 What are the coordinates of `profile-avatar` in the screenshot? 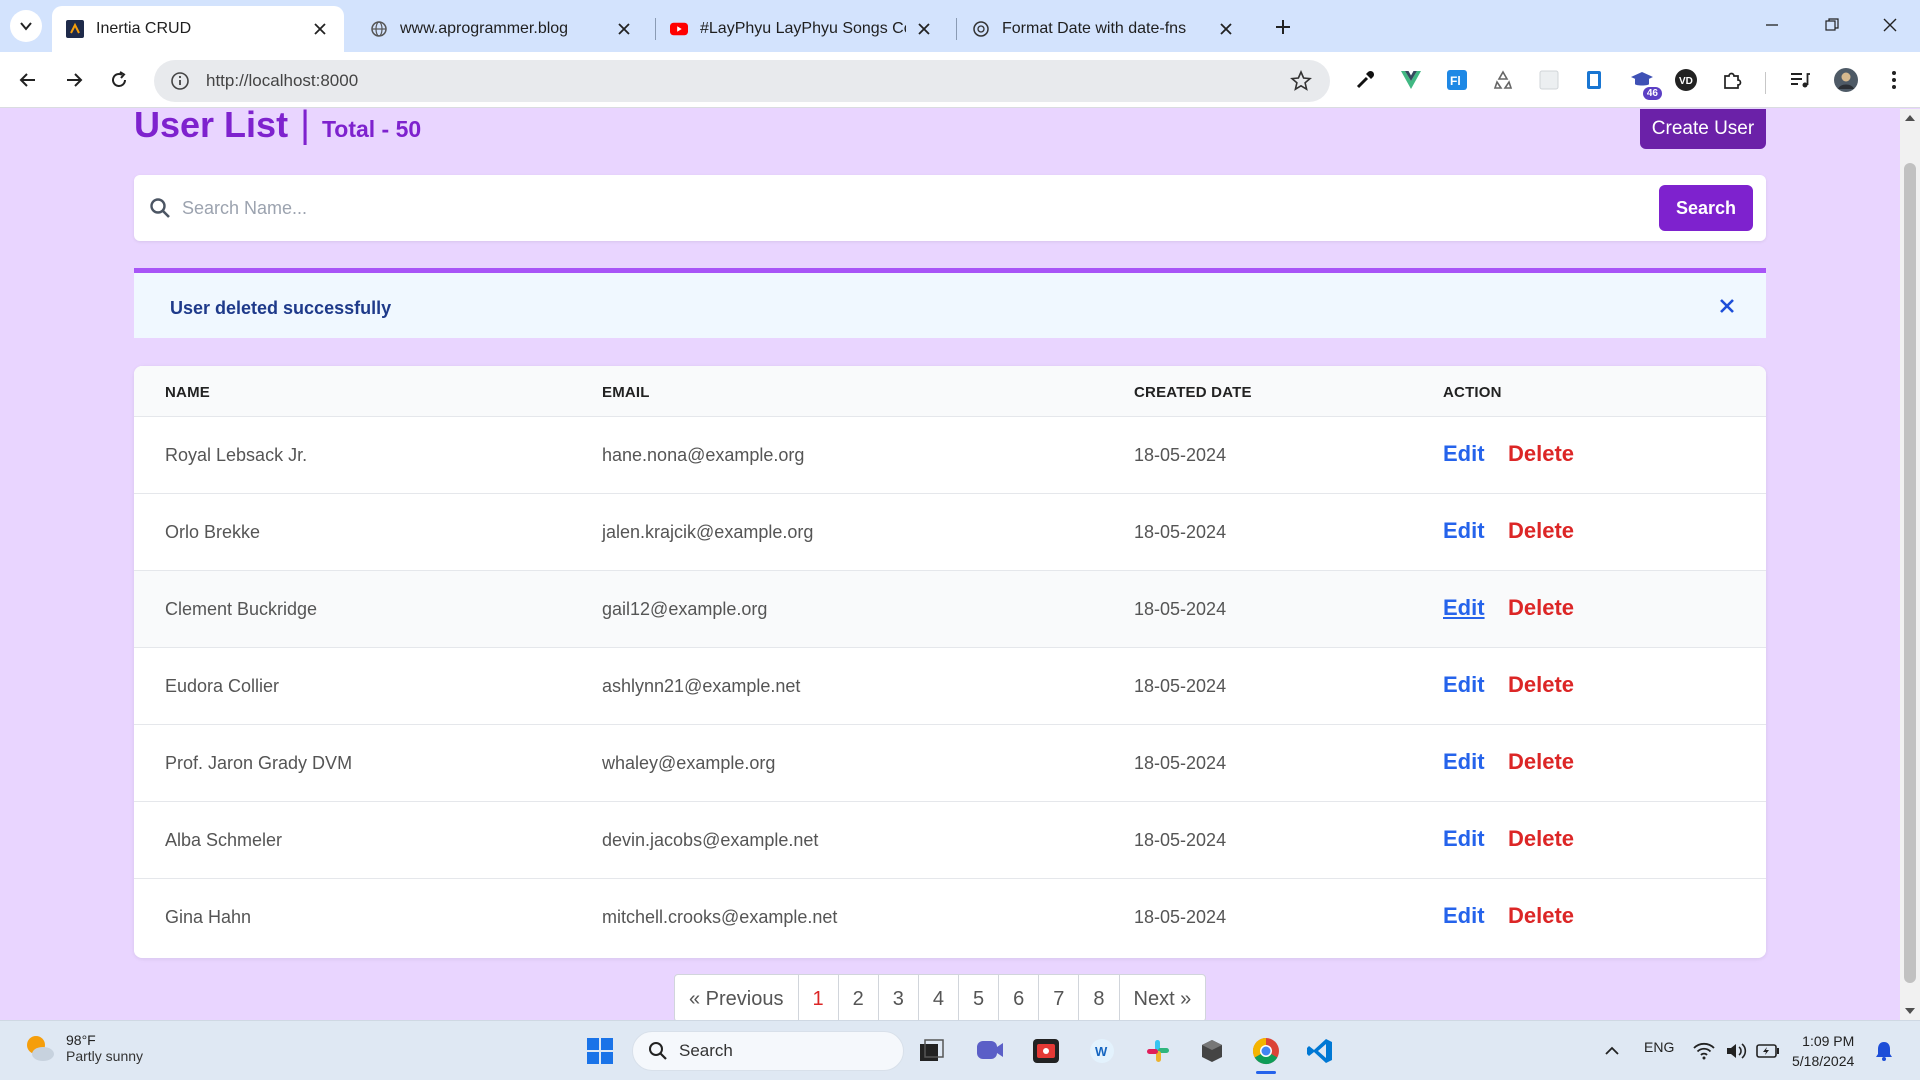 It's located at (1846, 80).